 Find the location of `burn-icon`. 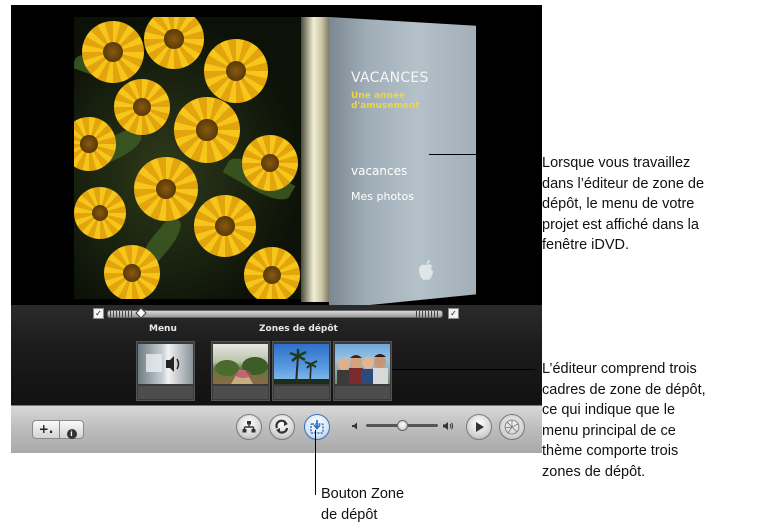

burn-icon is located at coordinates (512, 427).